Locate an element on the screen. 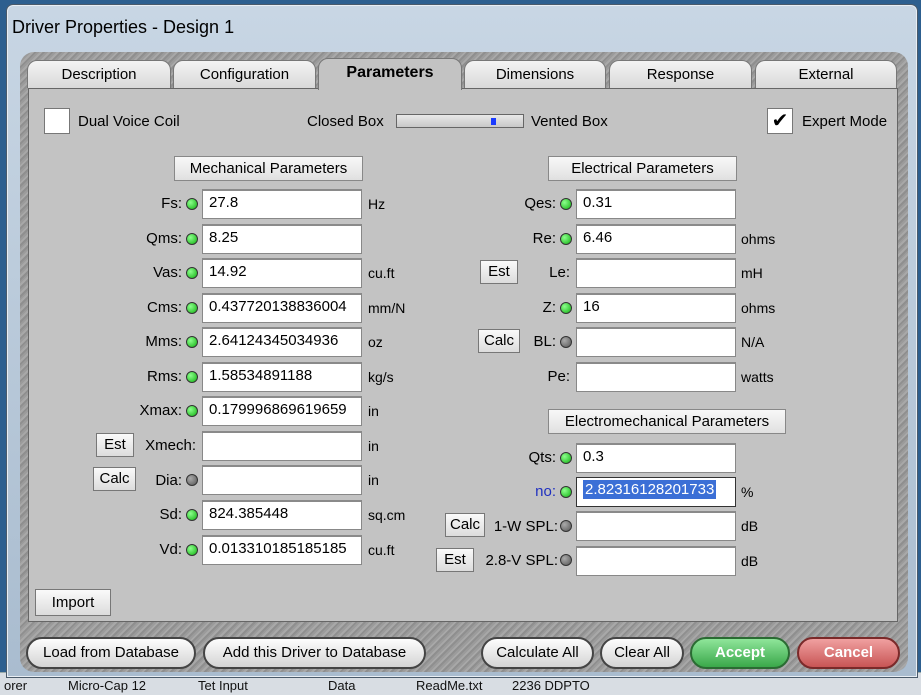 This screenshot has height=695, width=921. spl1w-field is located at coordinates (656, 526).